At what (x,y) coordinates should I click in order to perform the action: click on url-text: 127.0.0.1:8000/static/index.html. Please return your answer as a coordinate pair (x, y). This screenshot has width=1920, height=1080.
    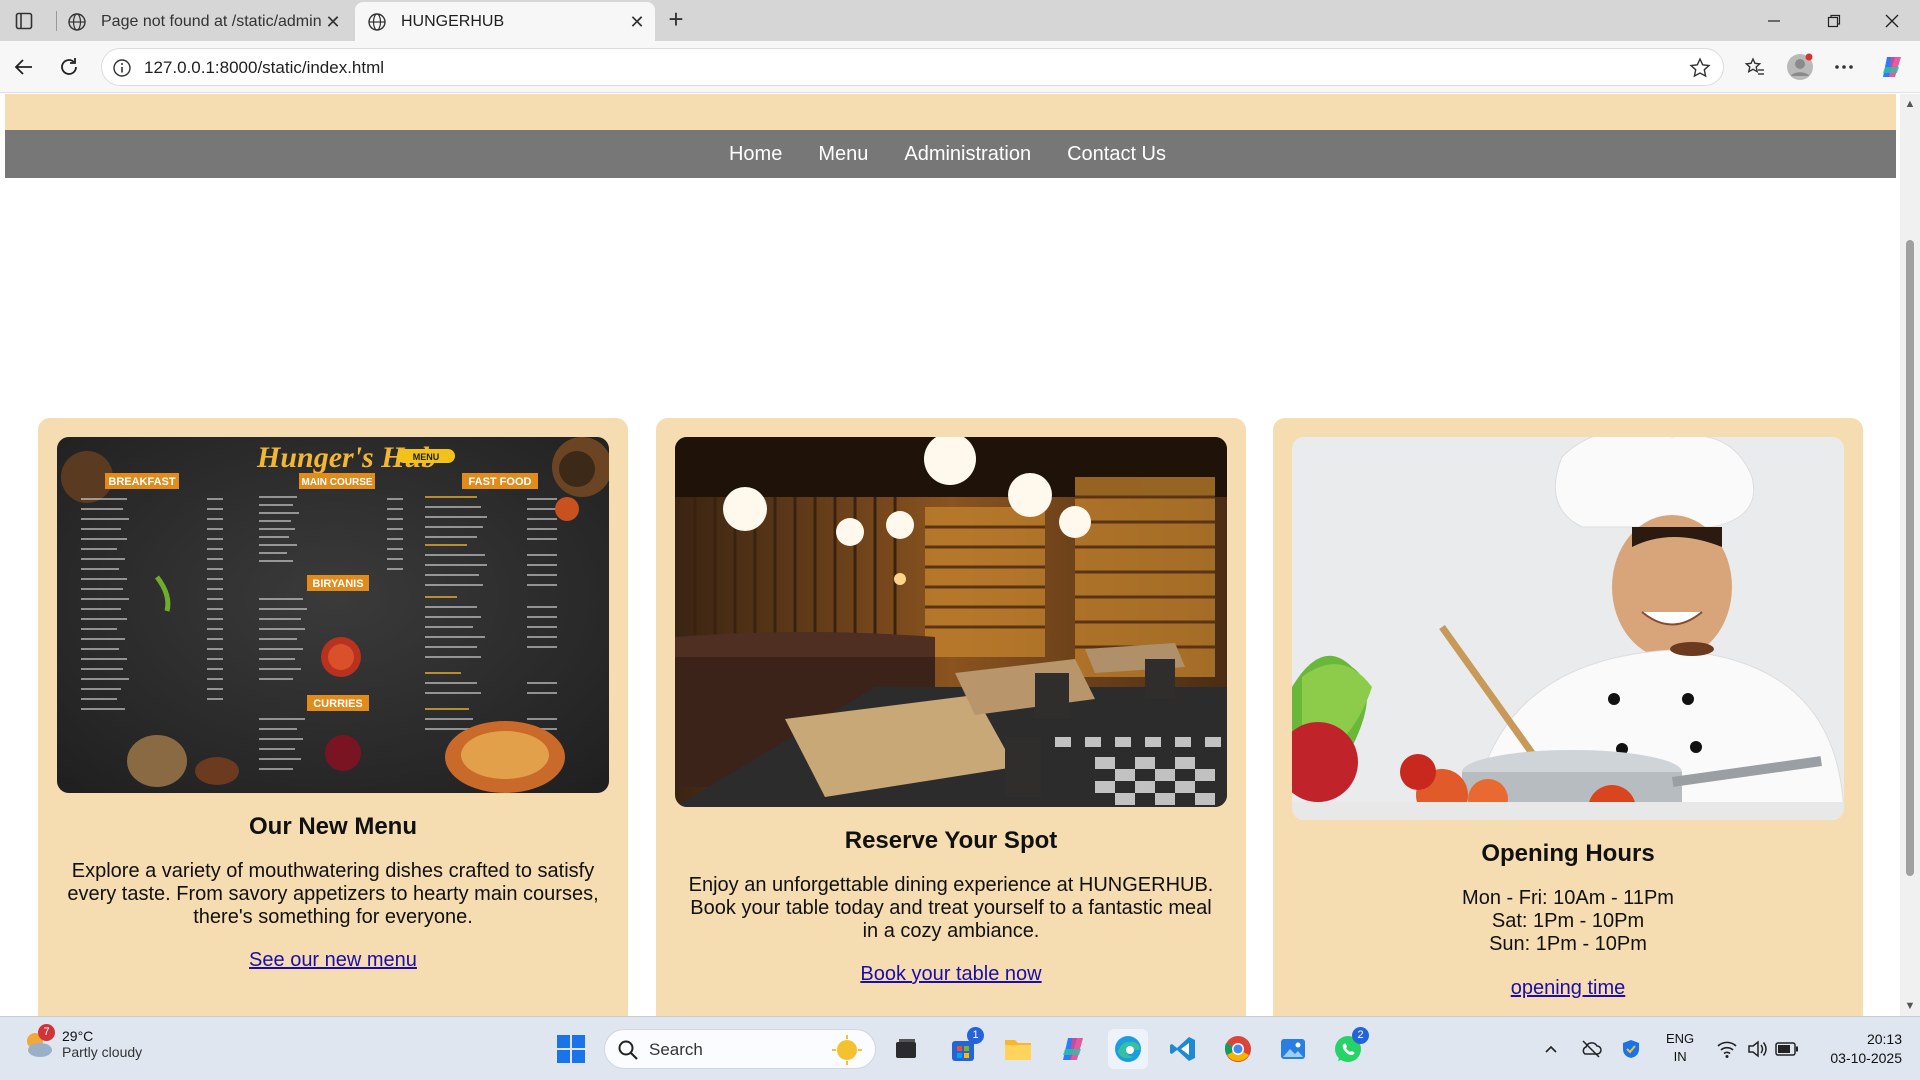
    Looking at the image, I should click on (264, 68).